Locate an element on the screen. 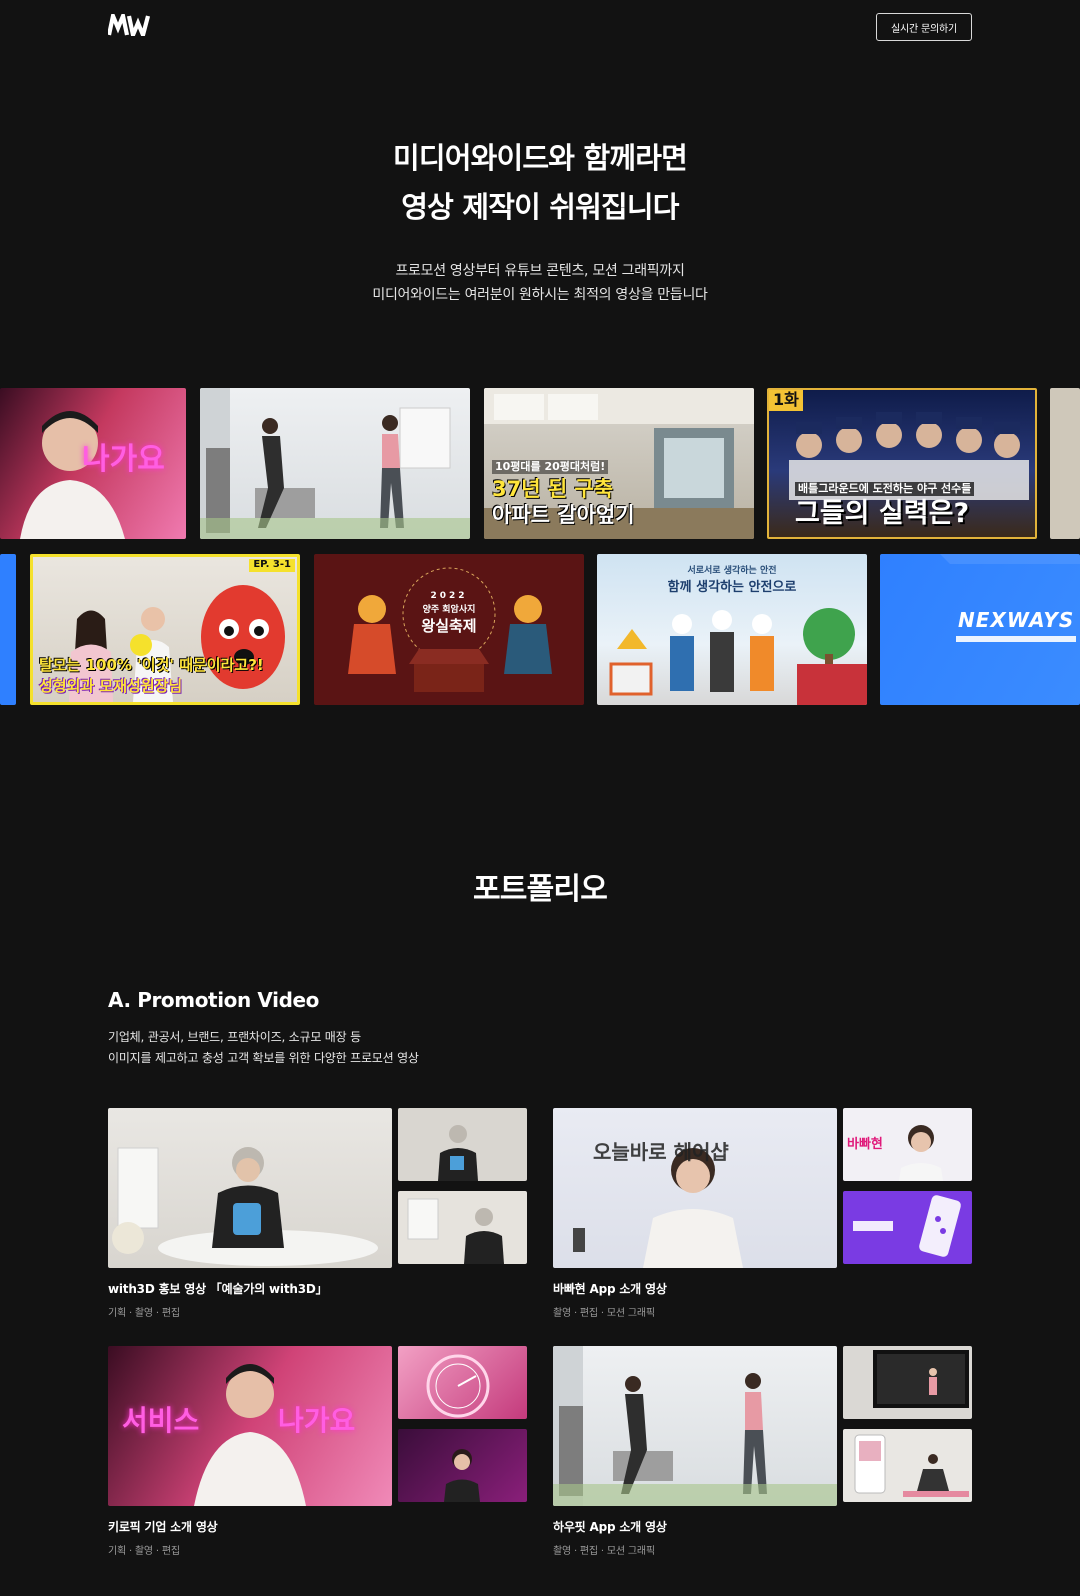 Image resolution: width=1080 pixels, height=1596 pixels. card-main-thumbnail: 서비스 나가요 is located at coordinates (250, 1426).